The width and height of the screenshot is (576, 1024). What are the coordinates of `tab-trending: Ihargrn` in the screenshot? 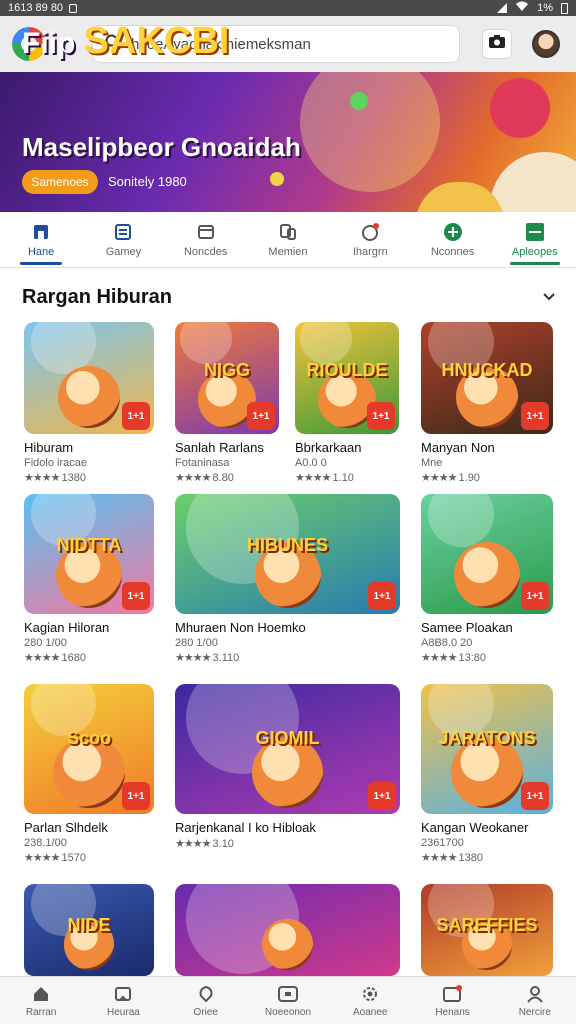 It's located at (370, 239).